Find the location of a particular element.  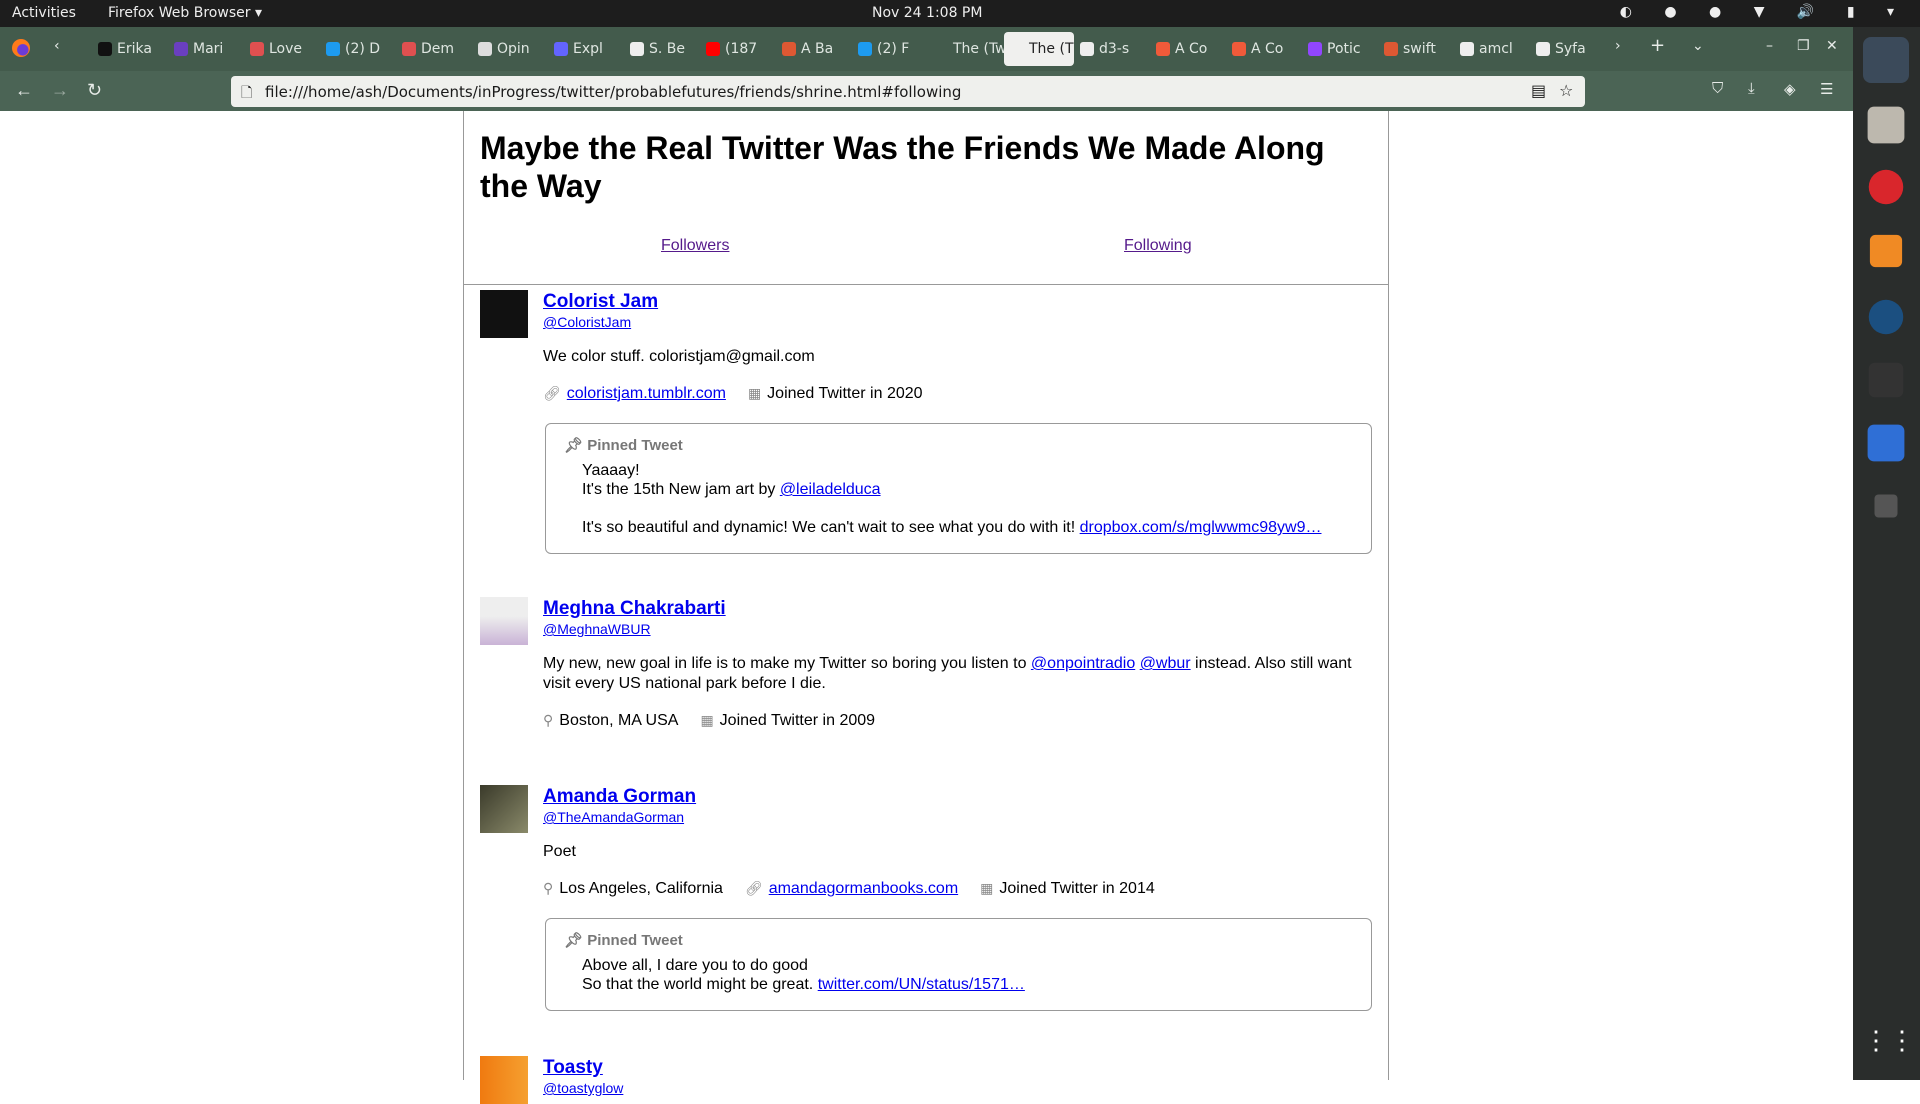

browser-tab: (2) D is located at coordinates (358, 49).